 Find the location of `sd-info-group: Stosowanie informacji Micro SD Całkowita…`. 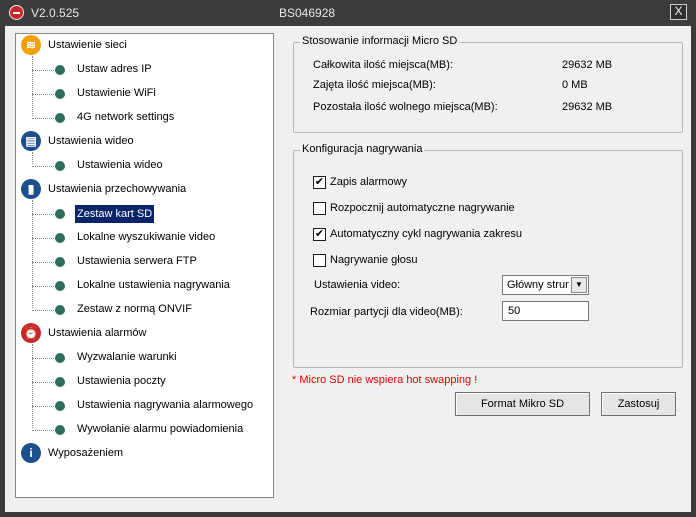

sd-info-group: Stosowanie informacji Micro SD Całkowita… is located at coordinates (488, 84).